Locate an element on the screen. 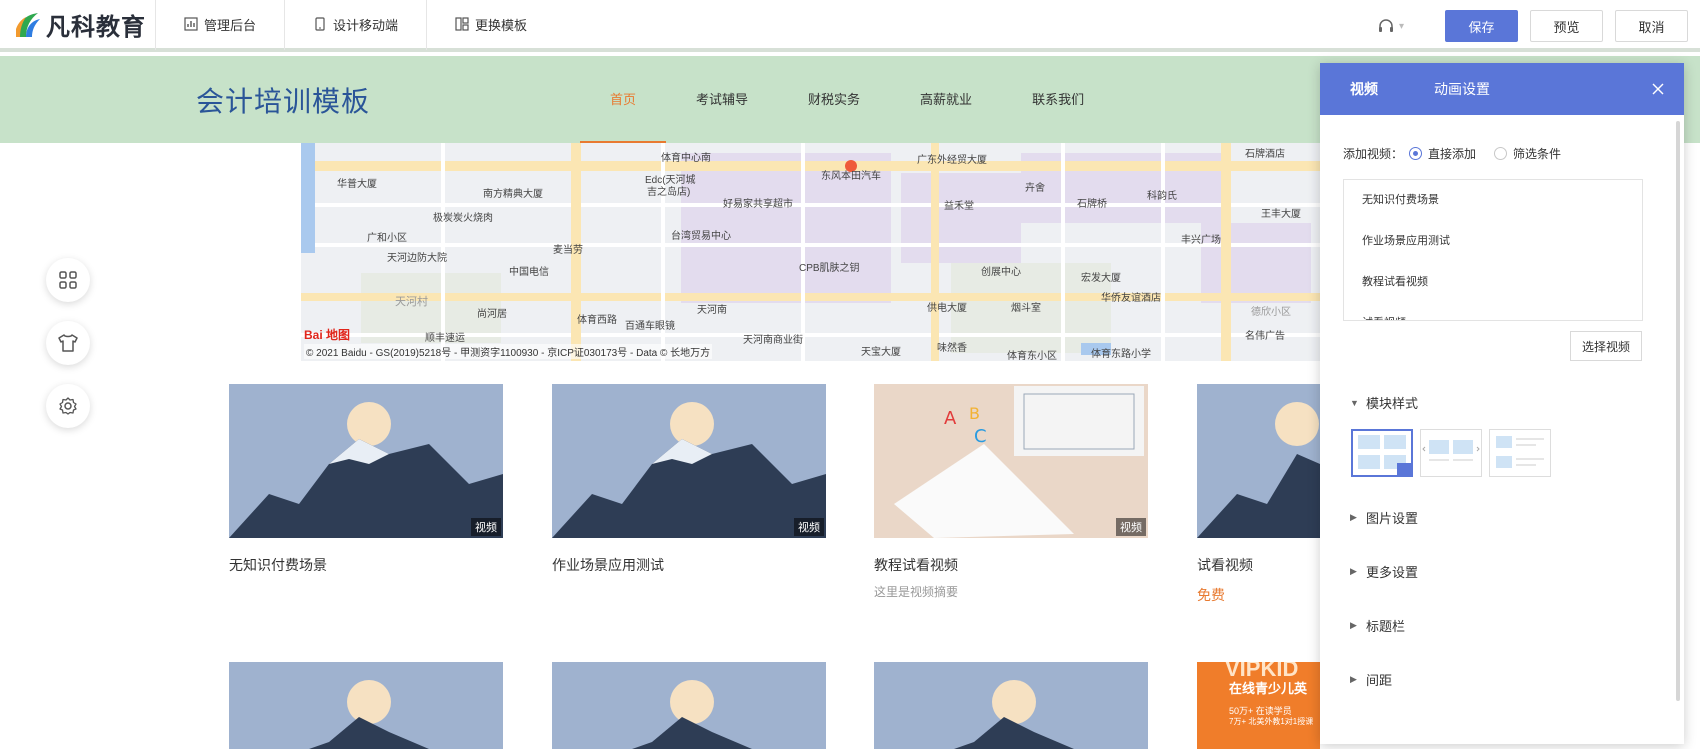 The image size is (1700, 749). site-title: 会计培训模板 is located at coordinates (283, 100).